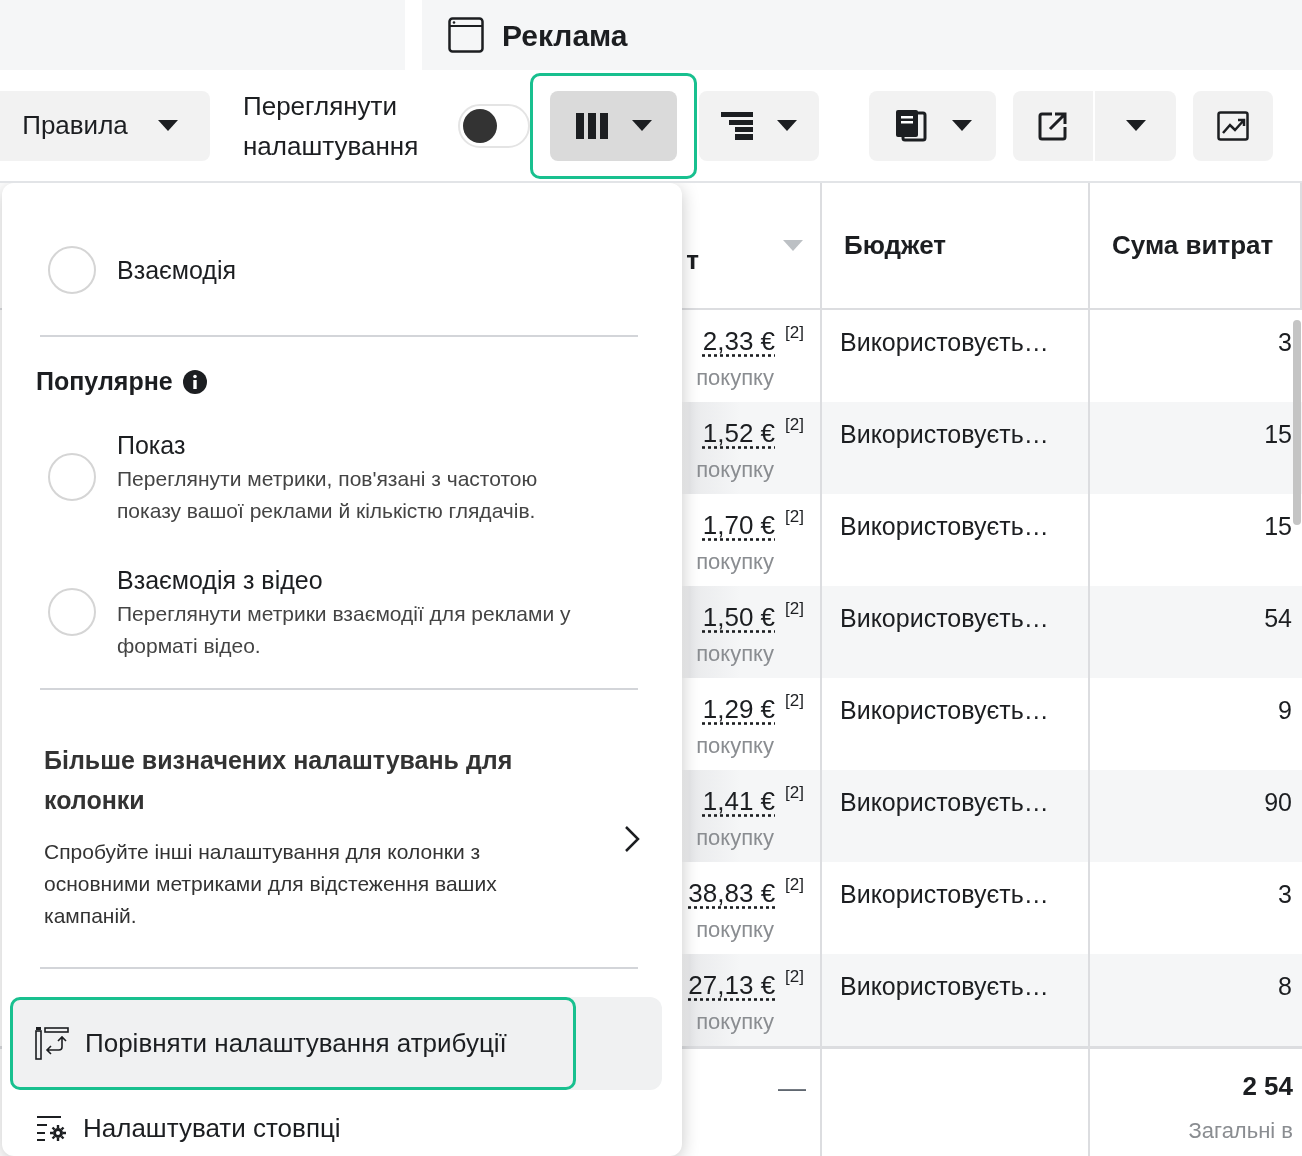 This screenshot has width=1302, height=1156. What do you see at coordinates (591, 125) in the screenshot?
I see `columns-icon` at bounding box center [591, 125].